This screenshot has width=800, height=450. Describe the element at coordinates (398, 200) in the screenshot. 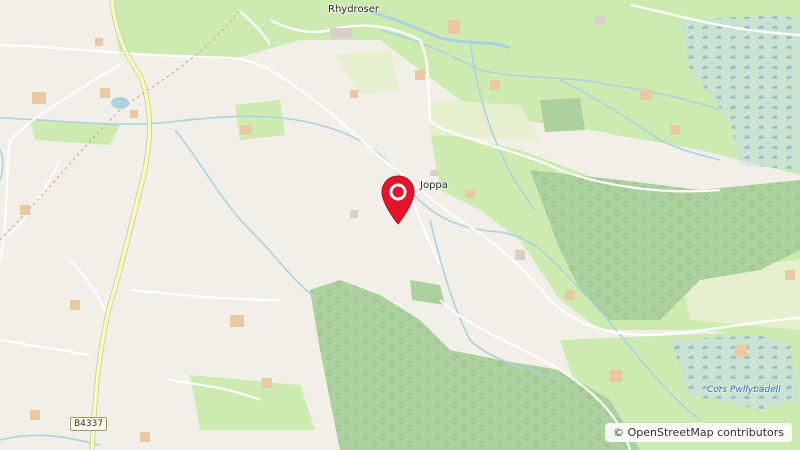

I see `map-pin-icon` at that location.